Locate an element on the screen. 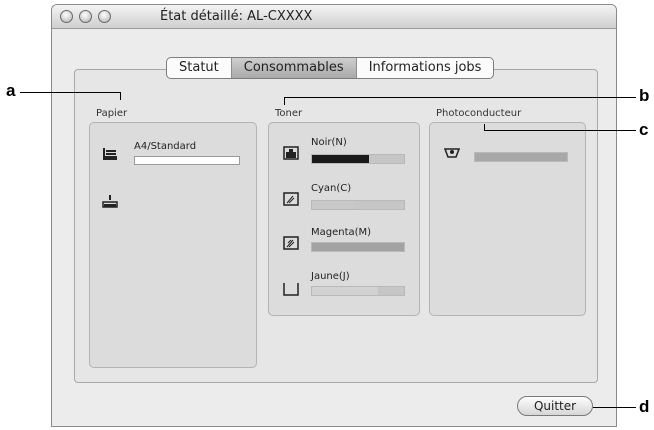  close-window-button is located at coordinates (66, 16).